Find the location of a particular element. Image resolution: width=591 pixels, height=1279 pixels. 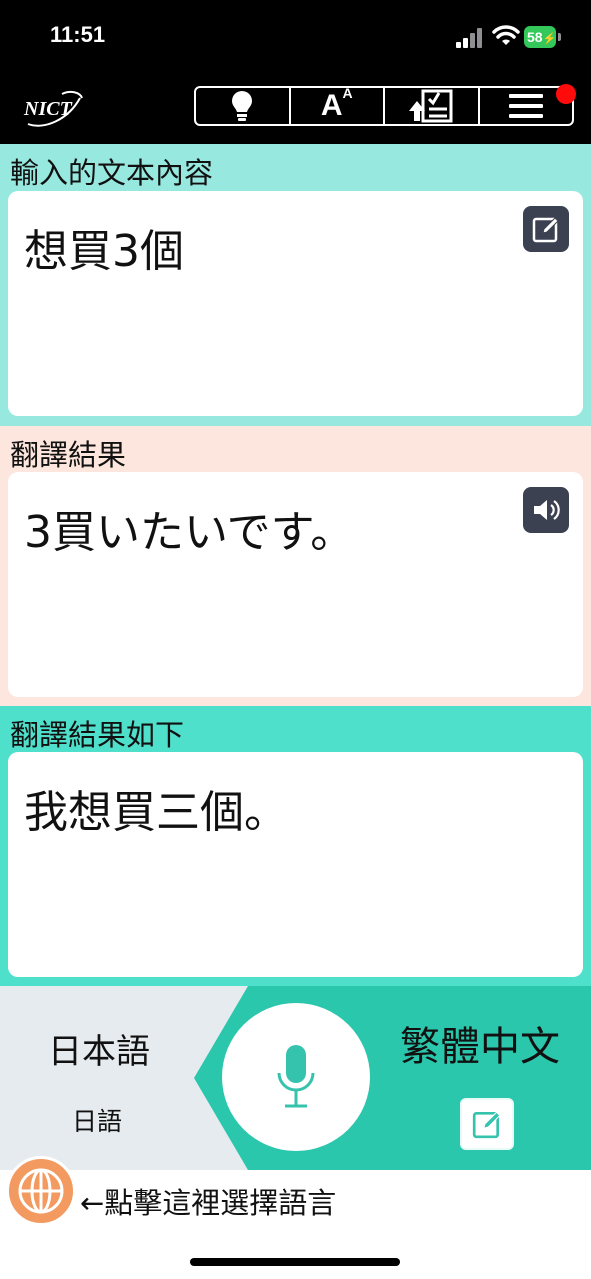

battery-level: 58 is located at coordinates (535, 37).